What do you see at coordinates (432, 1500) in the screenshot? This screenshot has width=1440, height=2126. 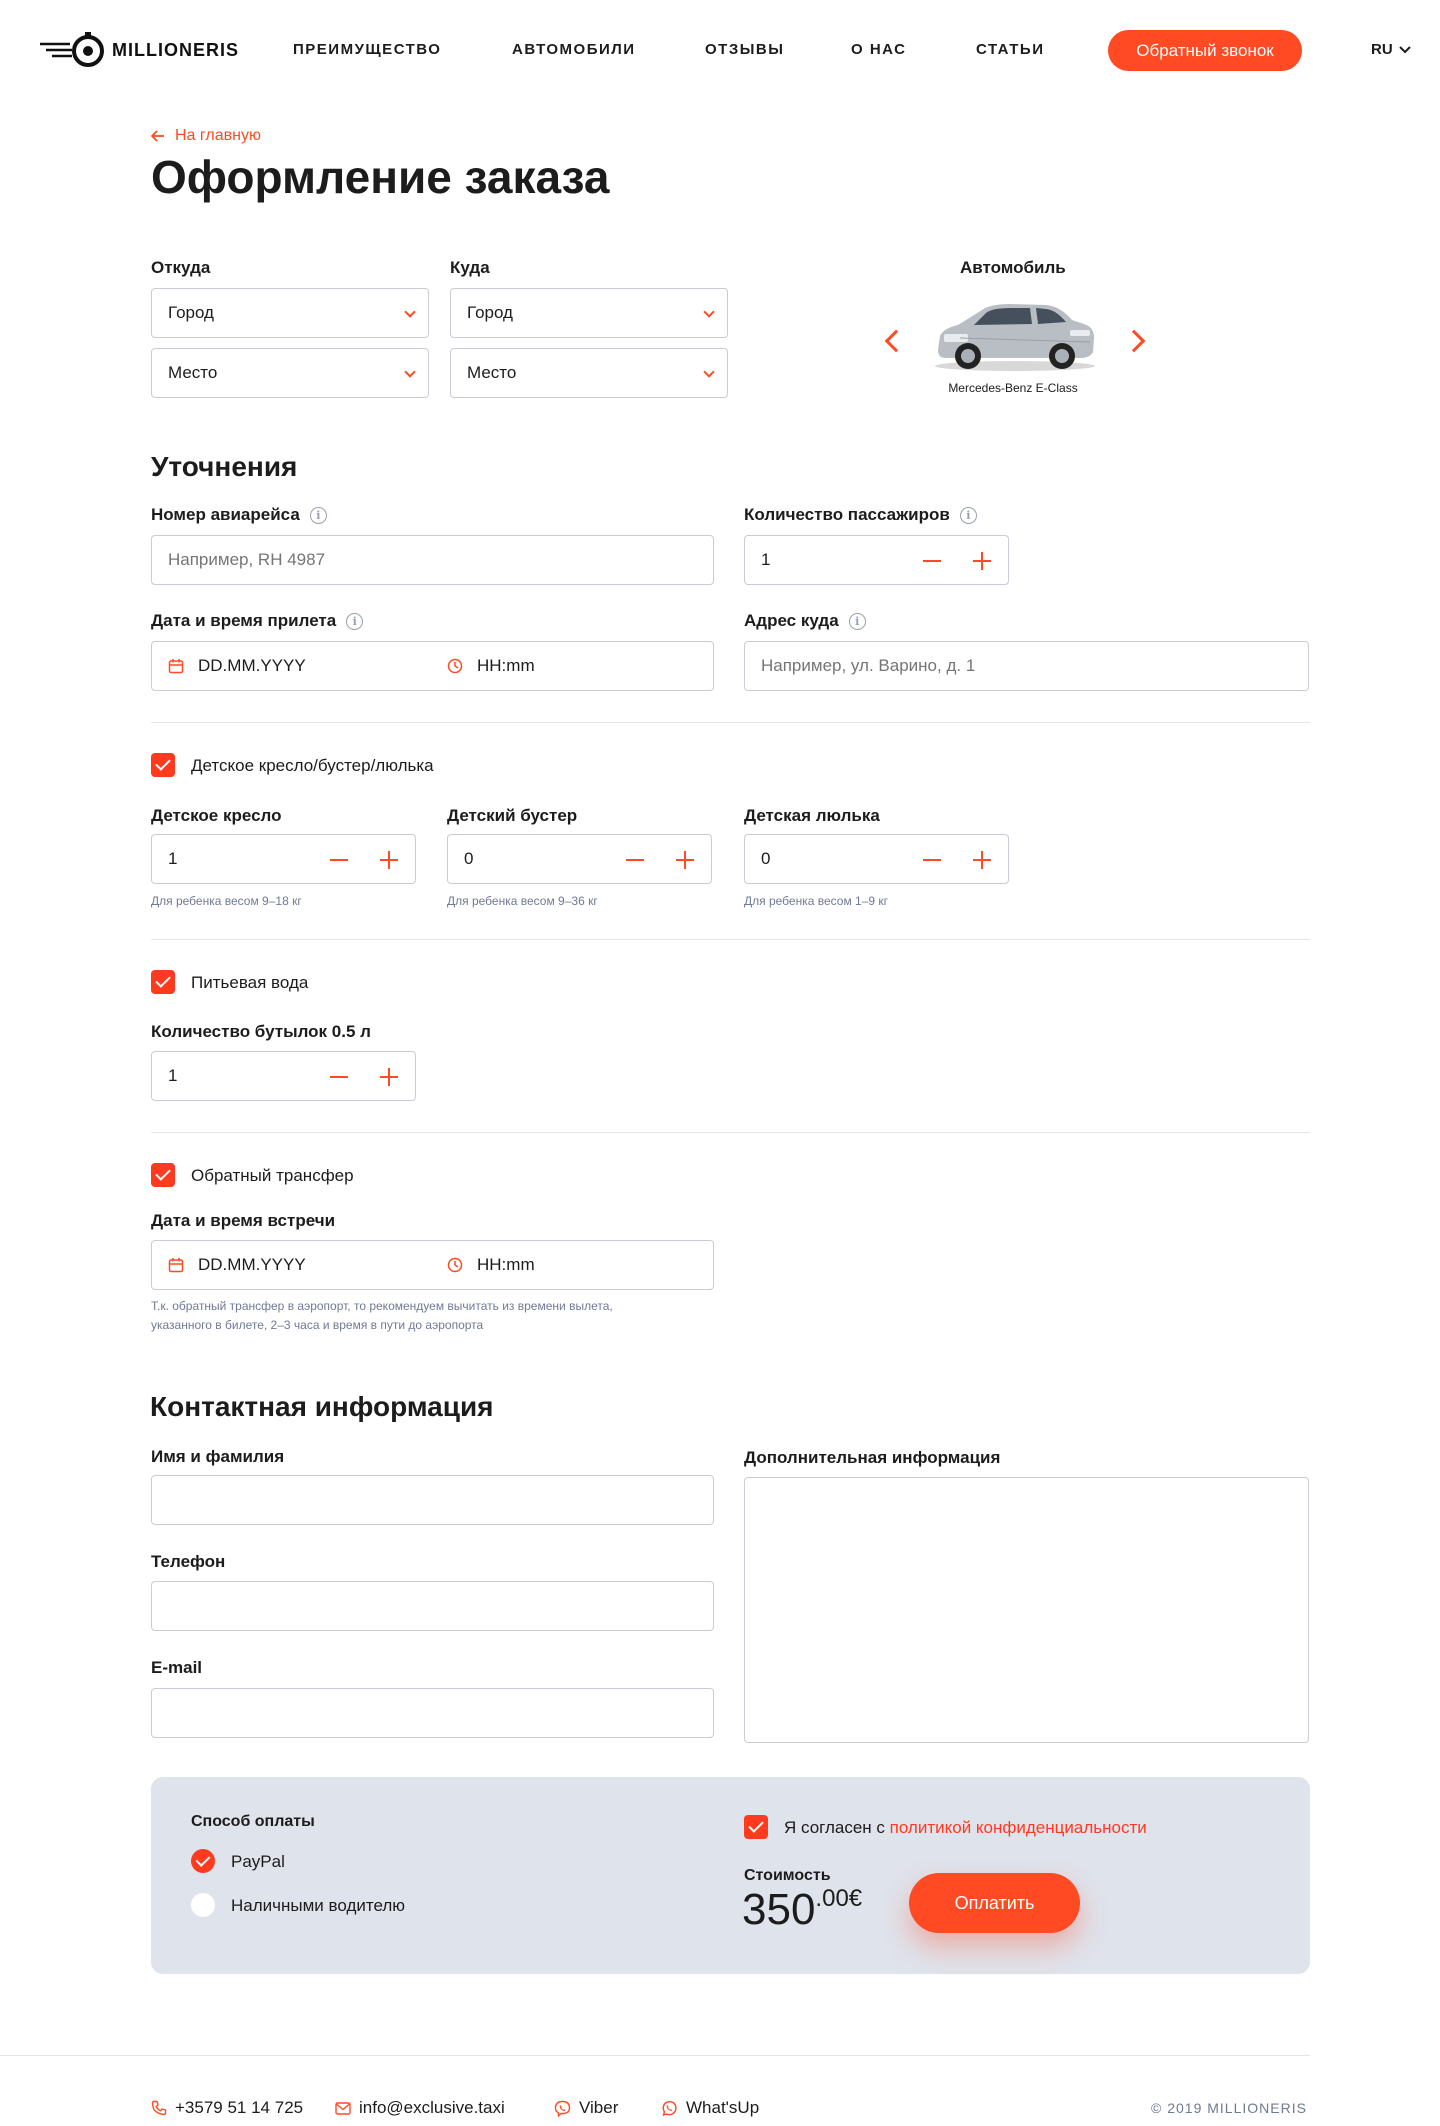 I see `full-name-input` at bounding box center [432, 1500].